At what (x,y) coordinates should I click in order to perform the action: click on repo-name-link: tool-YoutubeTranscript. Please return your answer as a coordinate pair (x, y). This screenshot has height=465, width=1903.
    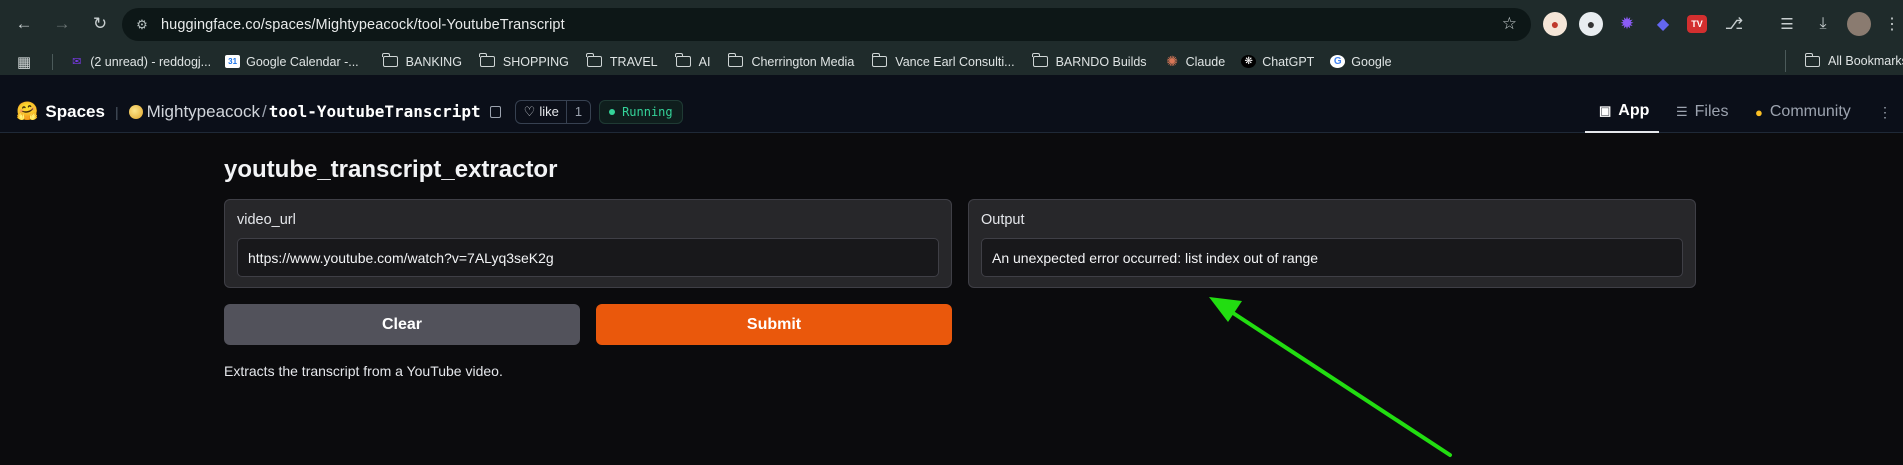
    Looking at the image, I should click on (375, 111).